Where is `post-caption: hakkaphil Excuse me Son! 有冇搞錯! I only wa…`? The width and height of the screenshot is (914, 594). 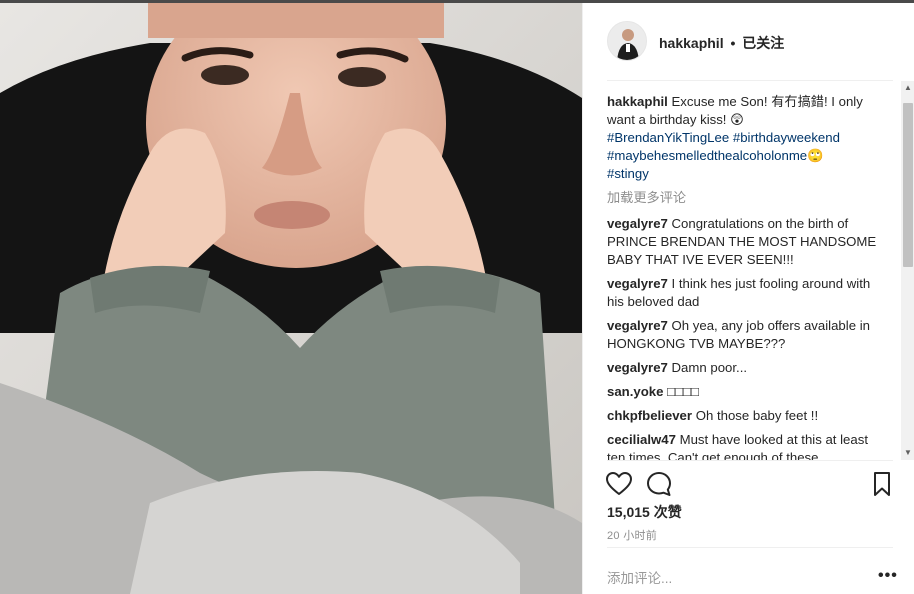 post-caption: hakkaphil Excuse me Son! 有冇搞錯! I only wa… is located at coordinates (748, 138).